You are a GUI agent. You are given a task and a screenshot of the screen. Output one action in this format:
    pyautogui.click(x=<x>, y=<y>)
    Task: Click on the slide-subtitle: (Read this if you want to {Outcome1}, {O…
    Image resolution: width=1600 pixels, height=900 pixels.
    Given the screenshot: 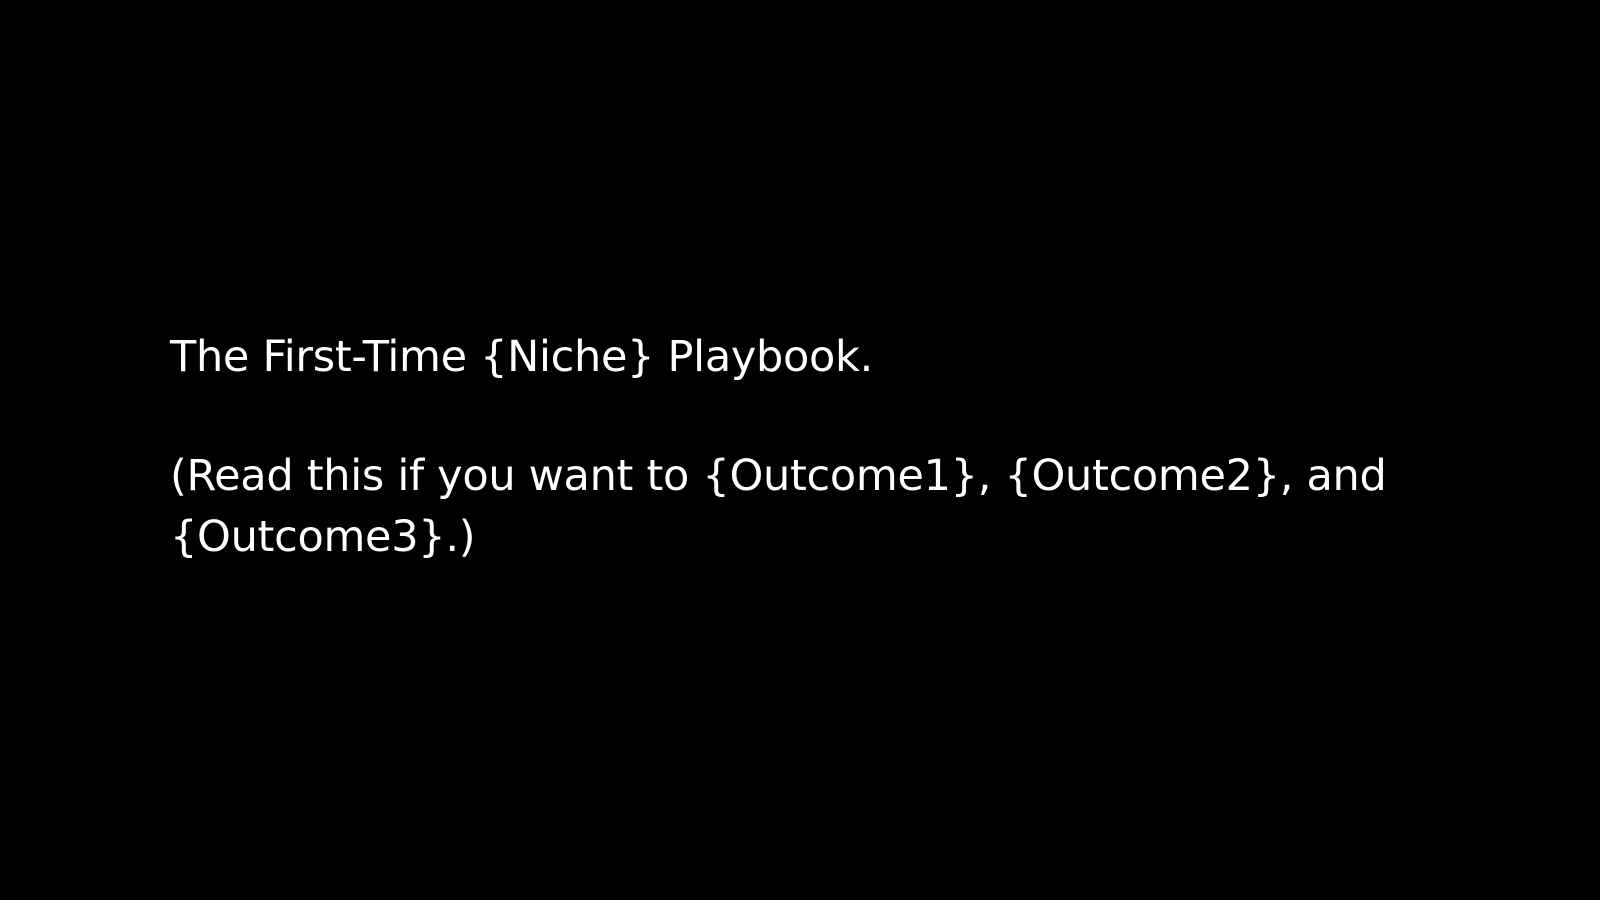 What is the action you would take?
    pyautogui.click(x=778, y=506)
    